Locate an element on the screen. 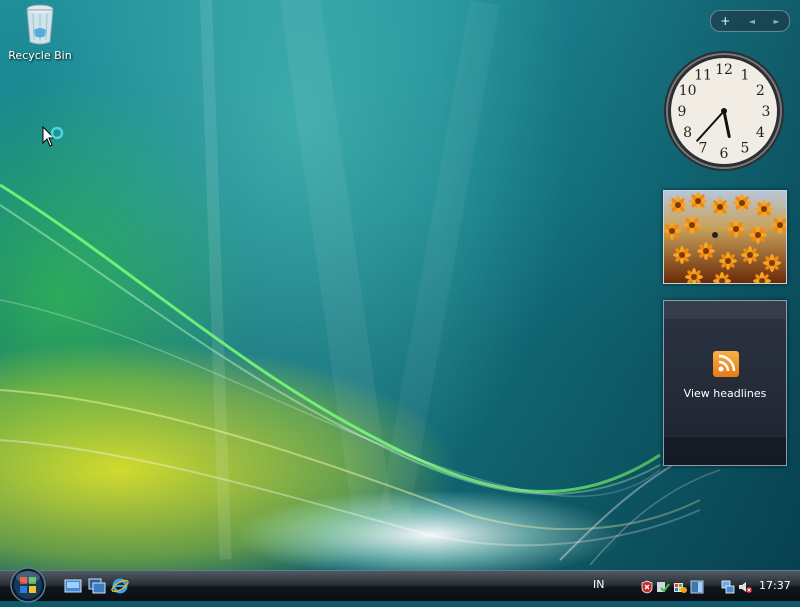 Image resolution: width=800 pixels, height=607 pixels. clock-number: 5 is located at coordinates (745, 148).